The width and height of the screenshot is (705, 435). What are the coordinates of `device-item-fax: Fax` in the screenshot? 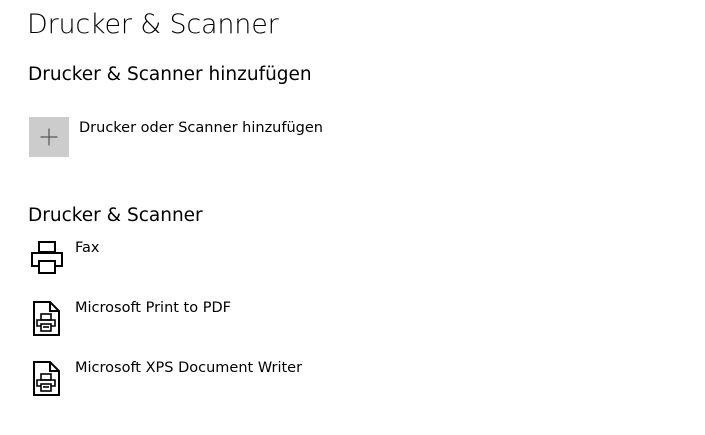 It's located at (329, 260).